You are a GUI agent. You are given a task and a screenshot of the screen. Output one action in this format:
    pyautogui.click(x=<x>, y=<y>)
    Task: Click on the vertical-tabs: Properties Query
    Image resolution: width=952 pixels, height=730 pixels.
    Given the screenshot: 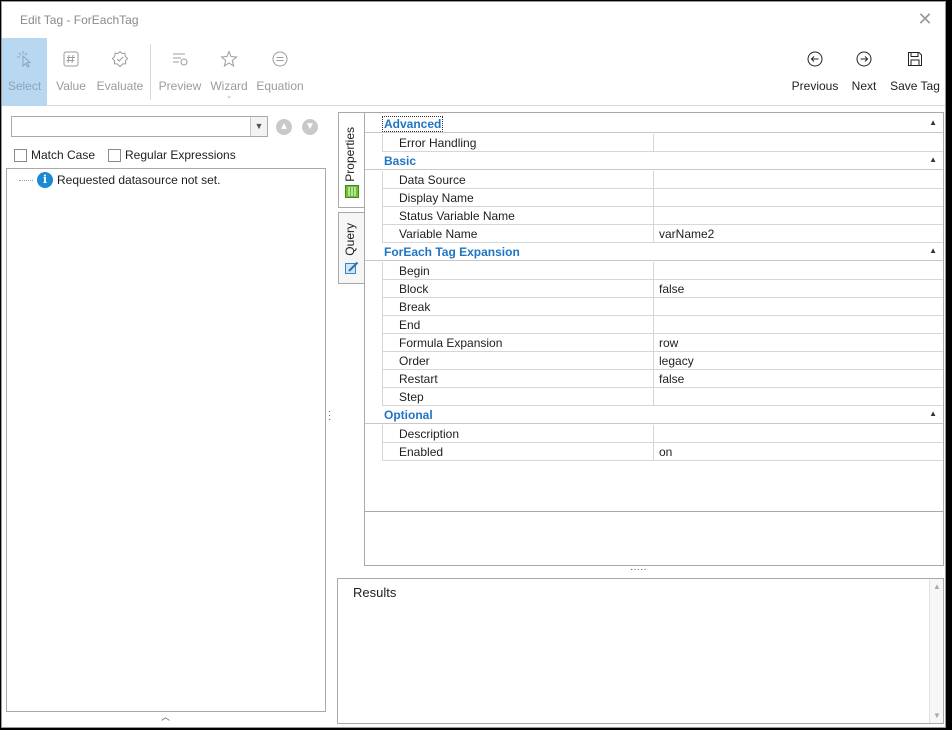 What is the action you would take?
    pyautogui.click(x=350, y=199)
    